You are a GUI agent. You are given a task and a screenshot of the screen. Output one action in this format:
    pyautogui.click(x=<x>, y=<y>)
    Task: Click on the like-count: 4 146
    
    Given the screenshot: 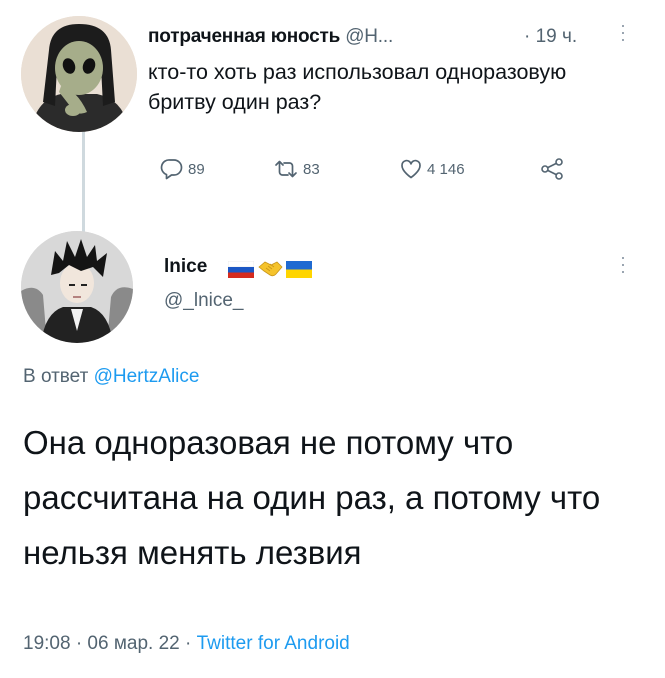 What is the action you would take?
    pyautogui.click(x=446, y=169)
    